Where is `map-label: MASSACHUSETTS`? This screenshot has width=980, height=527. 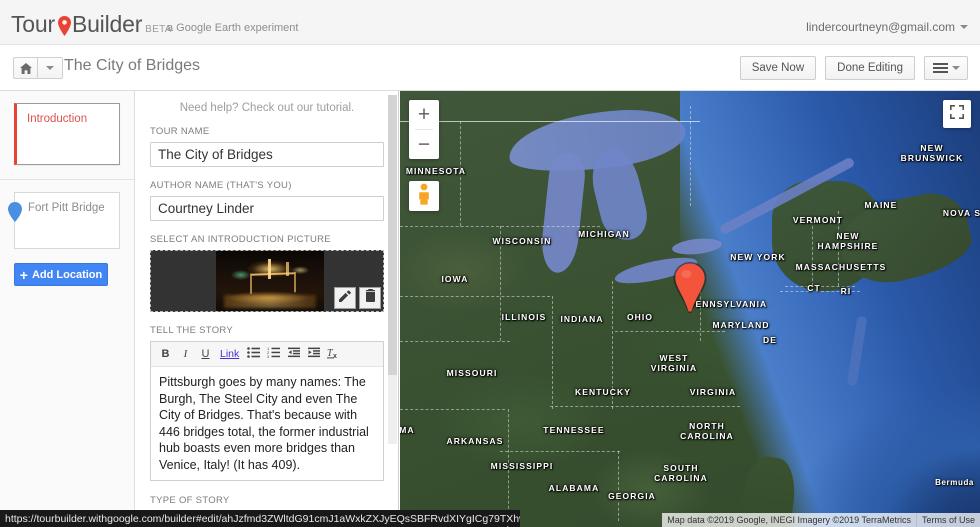 map-label: MASSACHUSETTS is located at coordinates (841, 267).